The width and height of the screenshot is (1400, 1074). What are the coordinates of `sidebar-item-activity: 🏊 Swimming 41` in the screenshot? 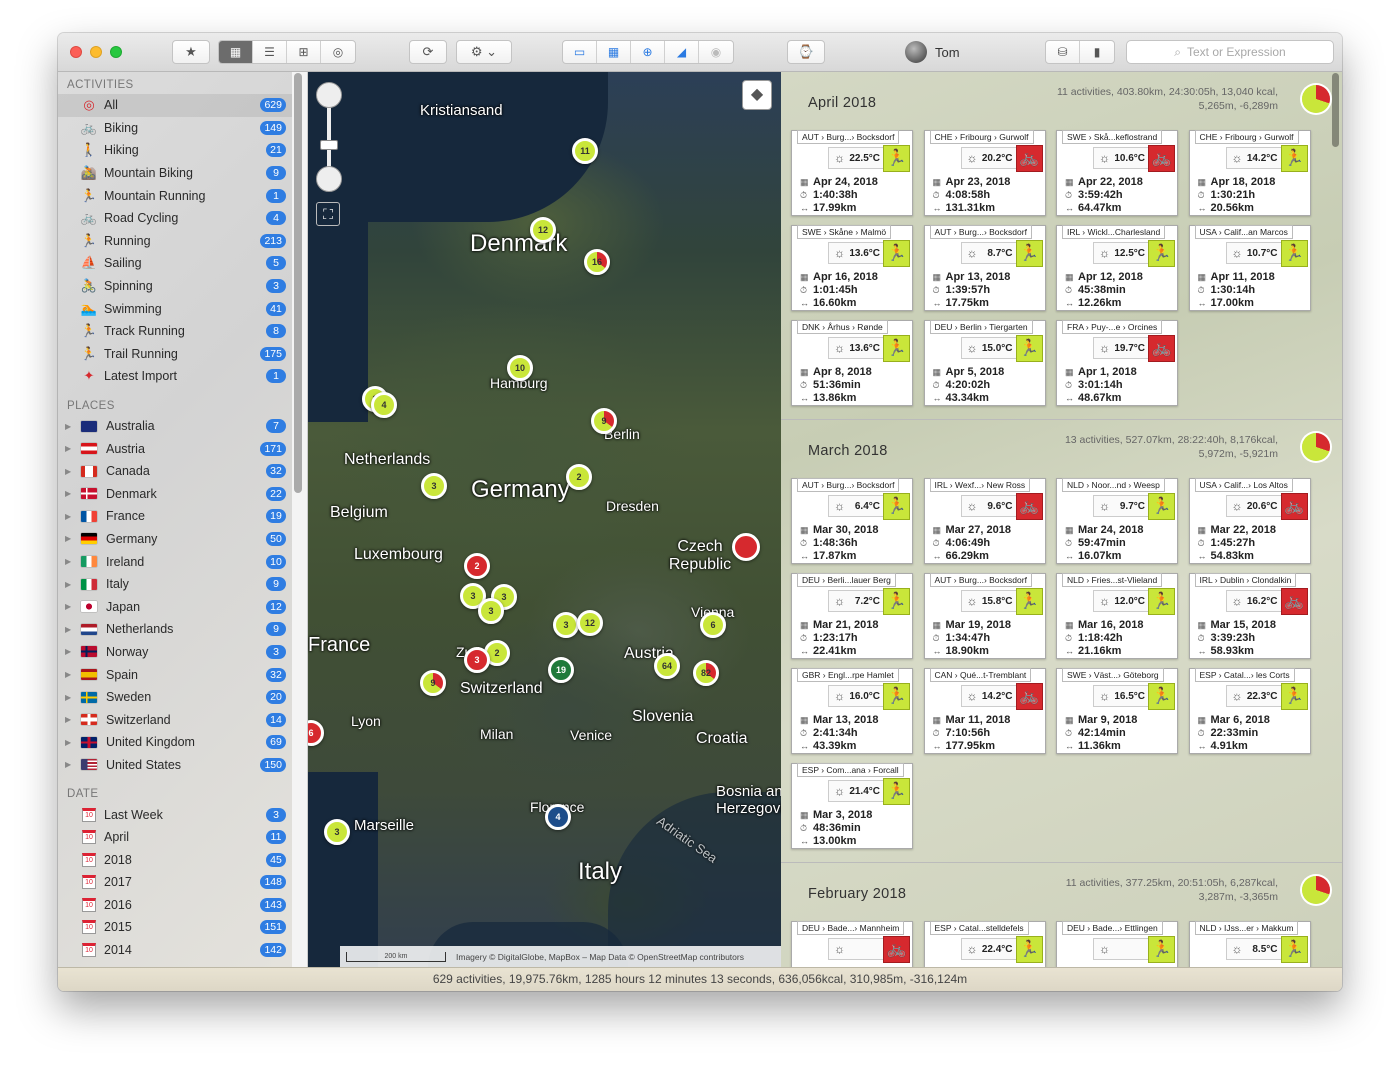 It's located at (175, 308).